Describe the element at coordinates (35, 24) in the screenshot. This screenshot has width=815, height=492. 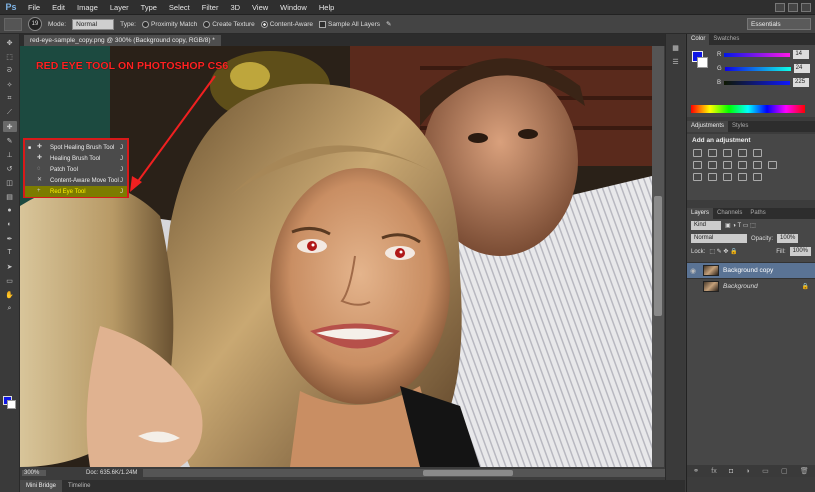
I see `brush-size-picker: 19` at that location.